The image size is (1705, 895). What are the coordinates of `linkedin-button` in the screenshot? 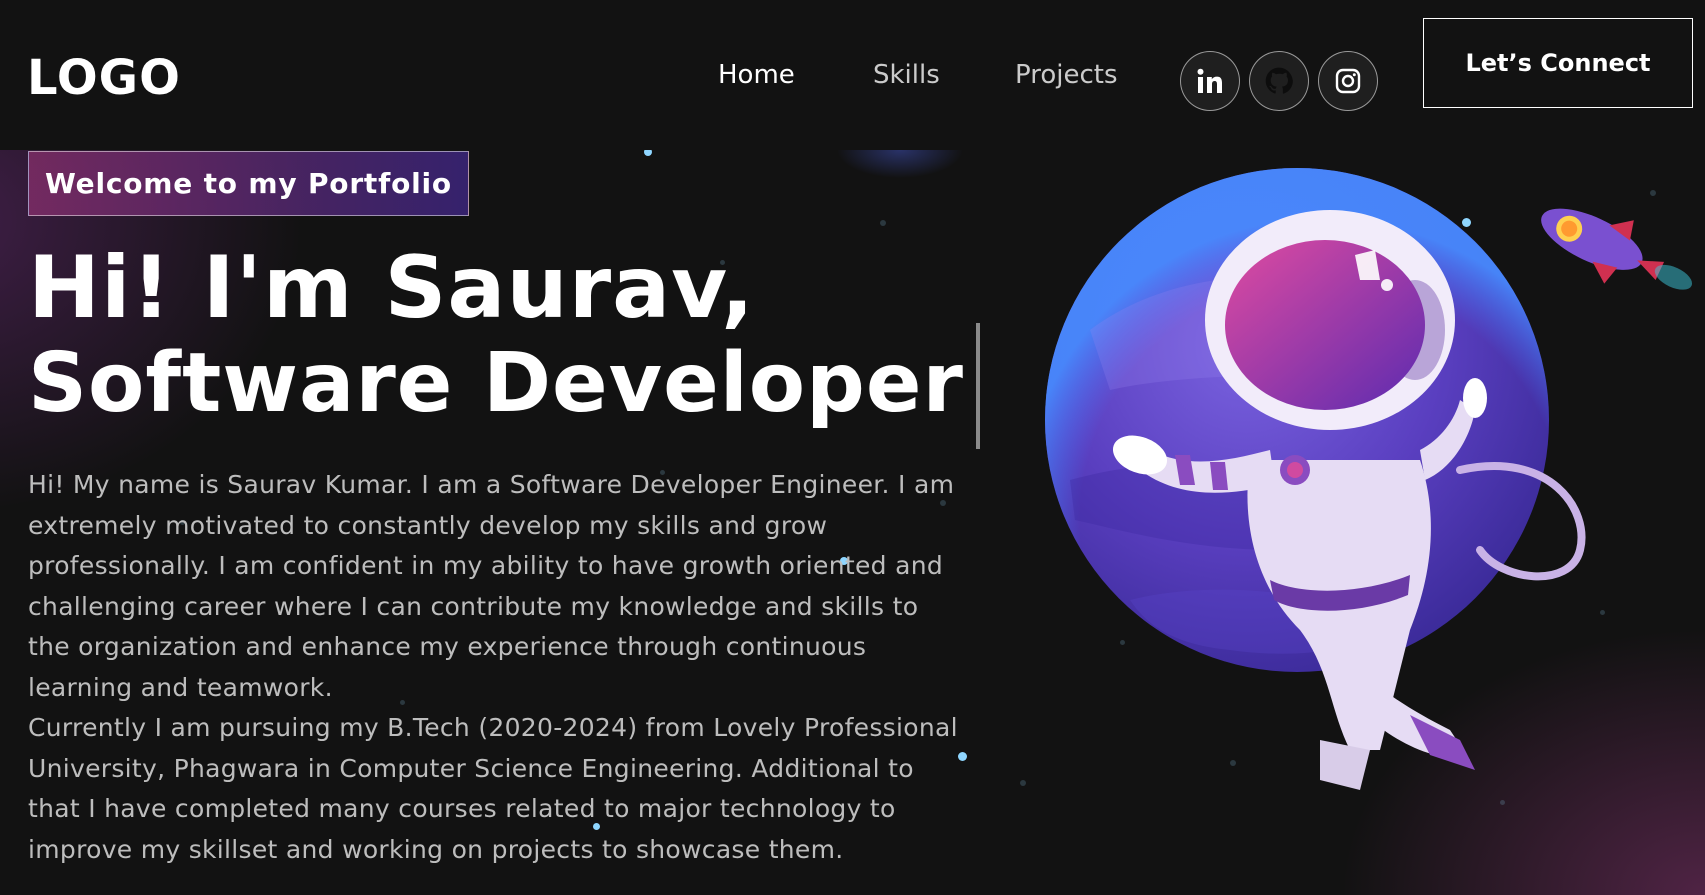 It's located at (1210, 81).